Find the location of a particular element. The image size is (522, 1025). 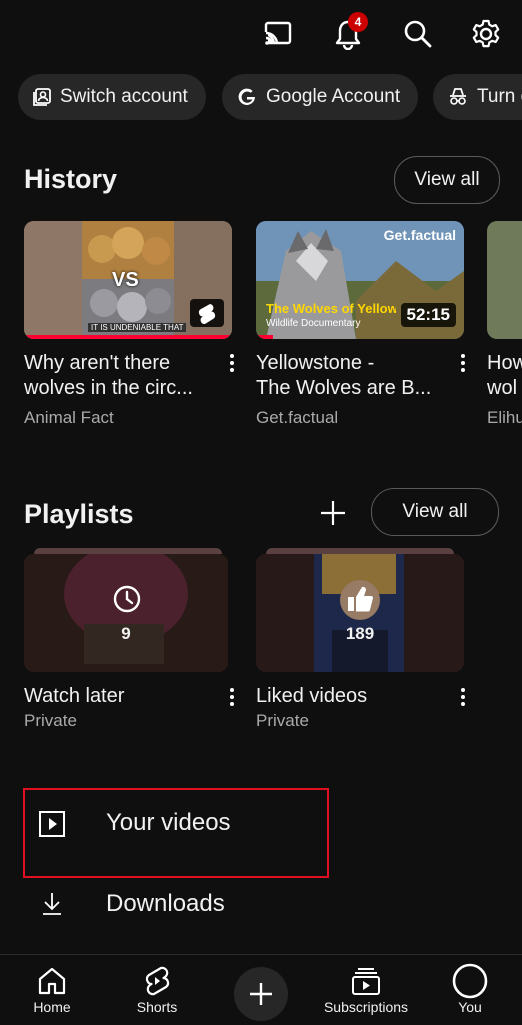

play-square-icon is located at coordinates (52, 826).